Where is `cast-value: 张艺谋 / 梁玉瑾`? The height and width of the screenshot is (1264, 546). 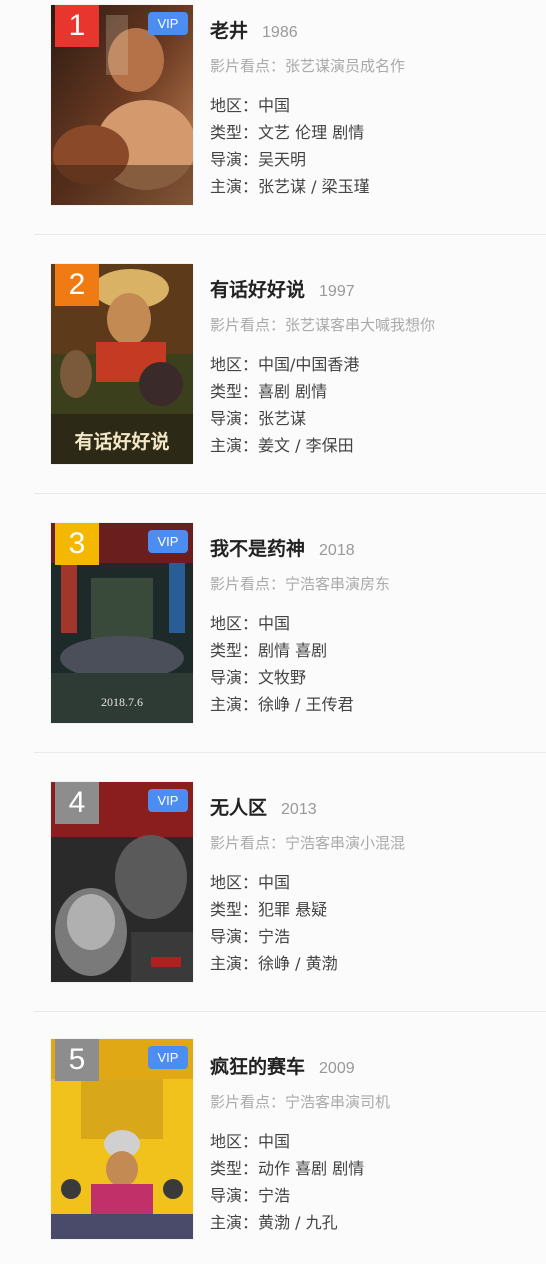
cast-value: 张艺谋 / 梁玉瑾 is located at coordinates (314, 186).